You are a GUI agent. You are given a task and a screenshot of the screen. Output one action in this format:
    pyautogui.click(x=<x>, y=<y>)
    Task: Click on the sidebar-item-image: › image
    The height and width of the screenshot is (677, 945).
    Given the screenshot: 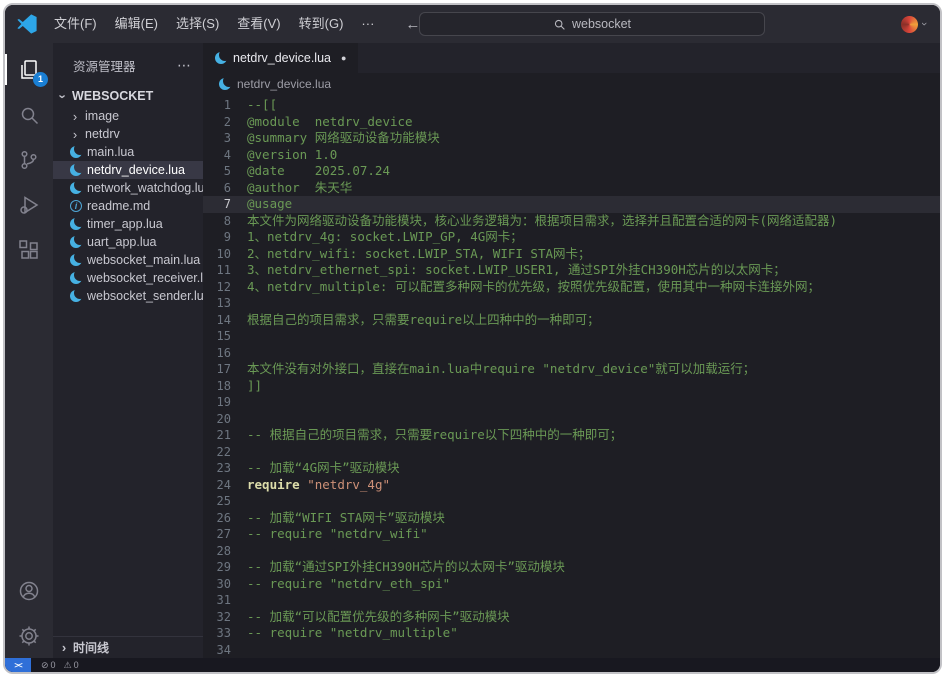 What is the action you would take?
    pyautogui.click(x=128, y=116)
    